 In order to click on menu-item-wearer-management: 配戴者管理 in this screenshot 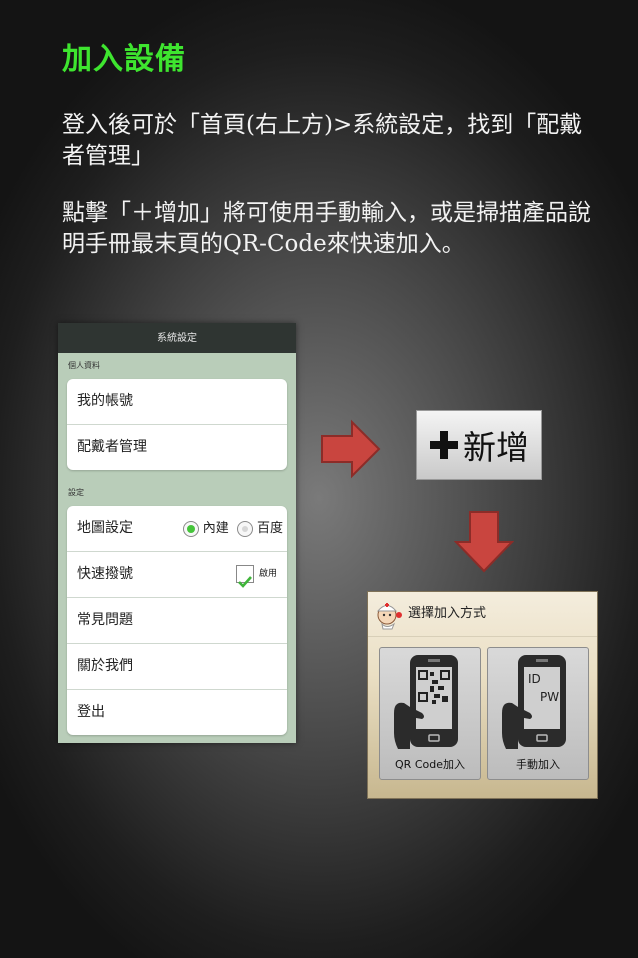, I will do `click(177, 447)`.